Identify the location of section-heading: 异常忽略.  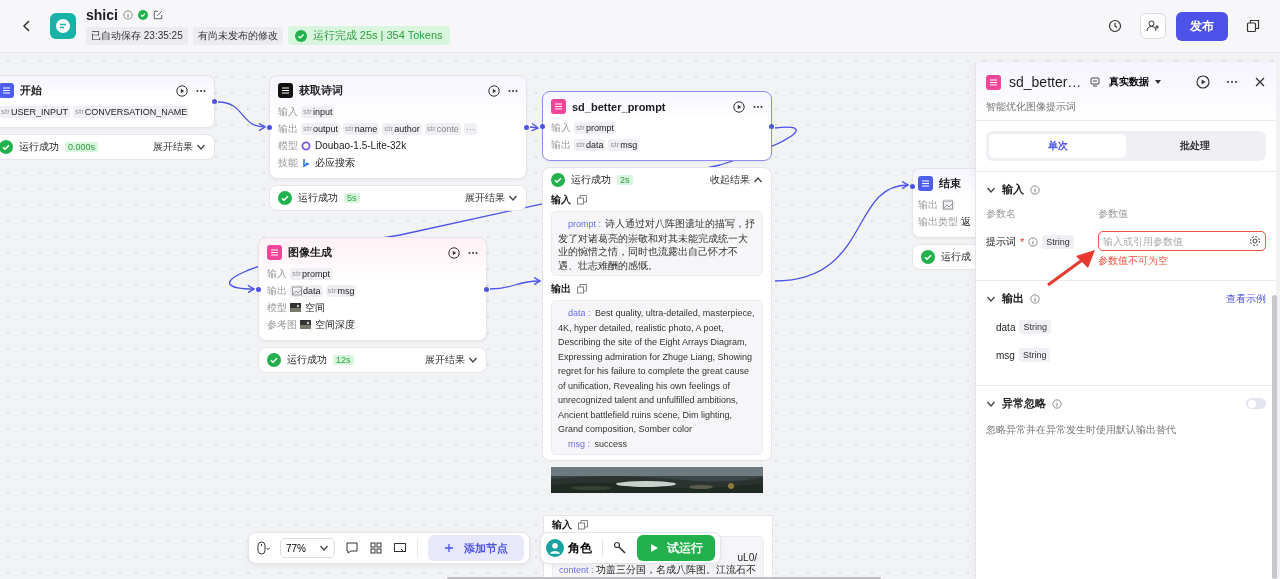
(1024, 403).